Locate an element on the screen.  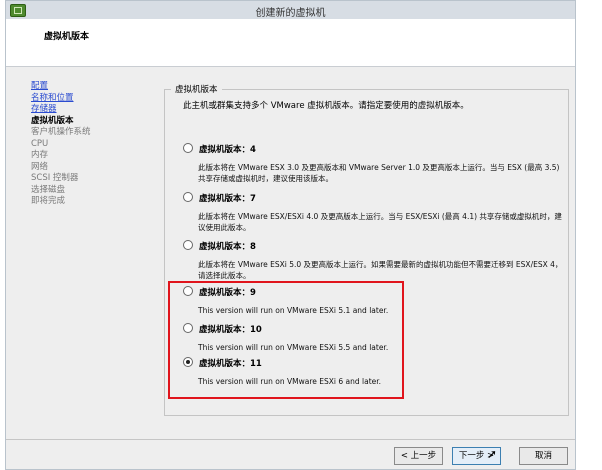
option-version-7: 虚拟机版本：7 is located at coordinates (219, 198).